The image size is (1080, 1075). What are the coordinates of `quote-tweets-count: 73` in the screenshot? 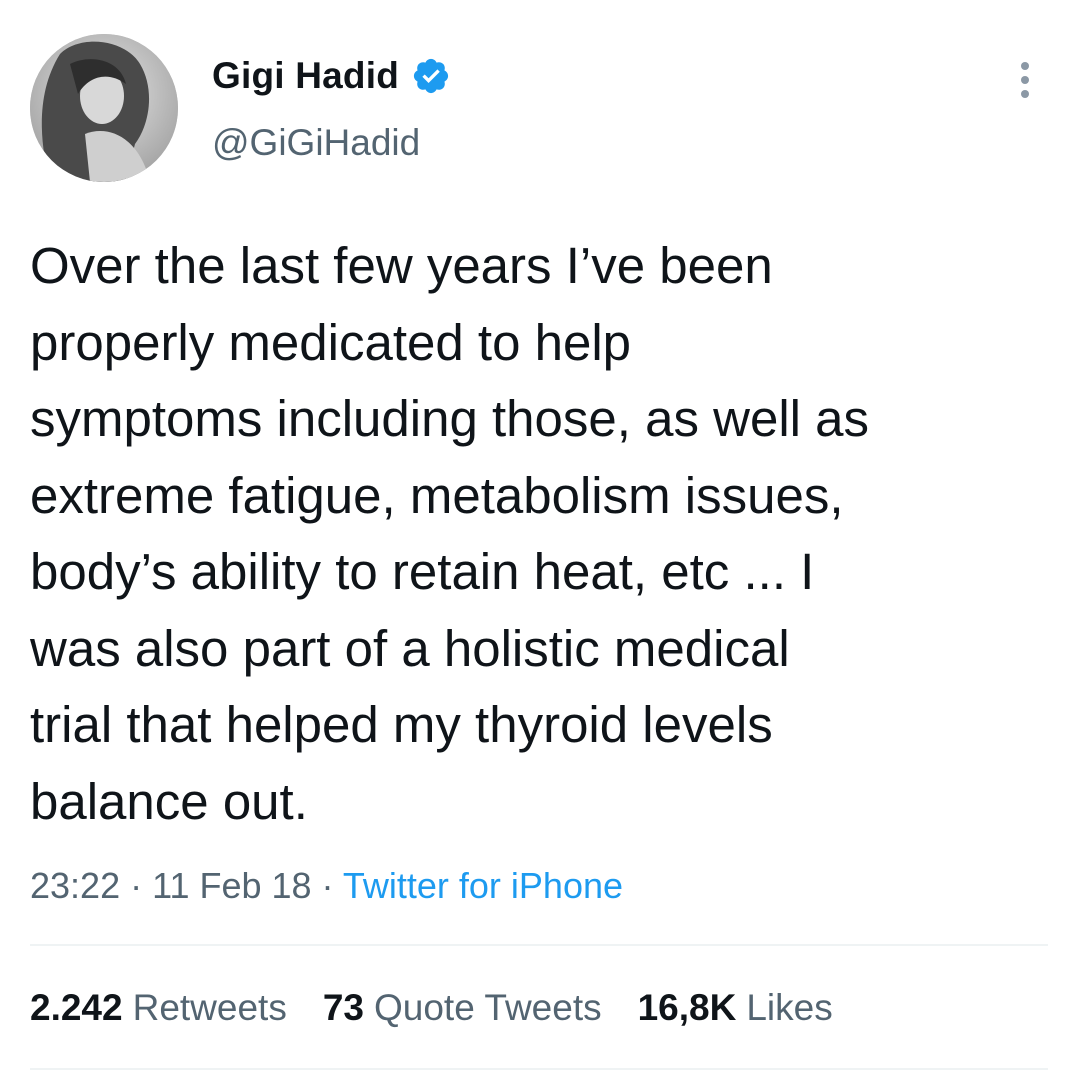 It's located at (343, 1007).